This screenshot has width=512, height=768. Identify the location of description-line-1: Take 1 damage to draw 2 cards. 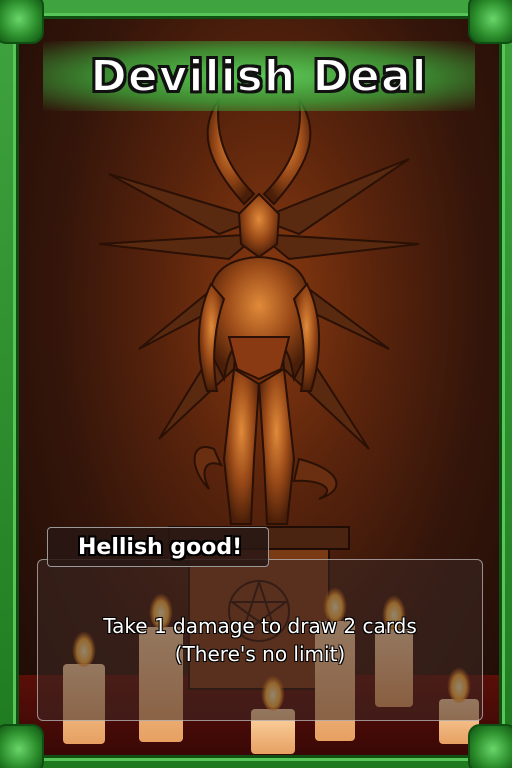
(260, 626).